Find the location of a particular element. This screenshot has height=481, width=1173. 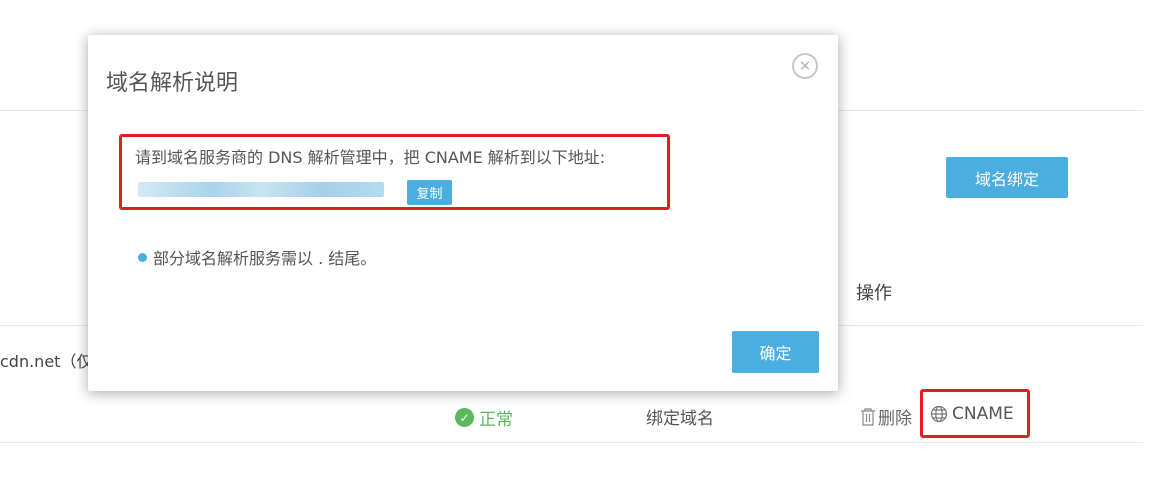

note: 部分域名解析服务需以 . 结尾。 is located at coordinates (257, 257).